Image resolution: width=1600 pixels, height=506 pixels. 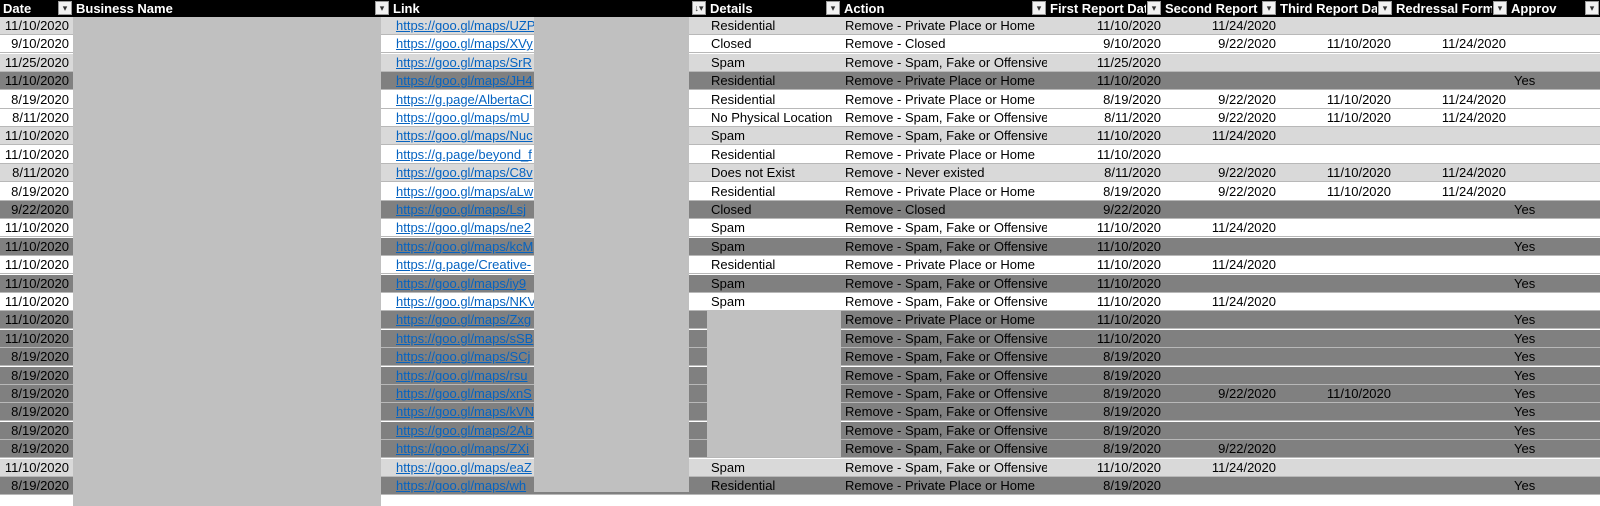 I want to click on column-header-action: Action, so click(x=936, y=8).